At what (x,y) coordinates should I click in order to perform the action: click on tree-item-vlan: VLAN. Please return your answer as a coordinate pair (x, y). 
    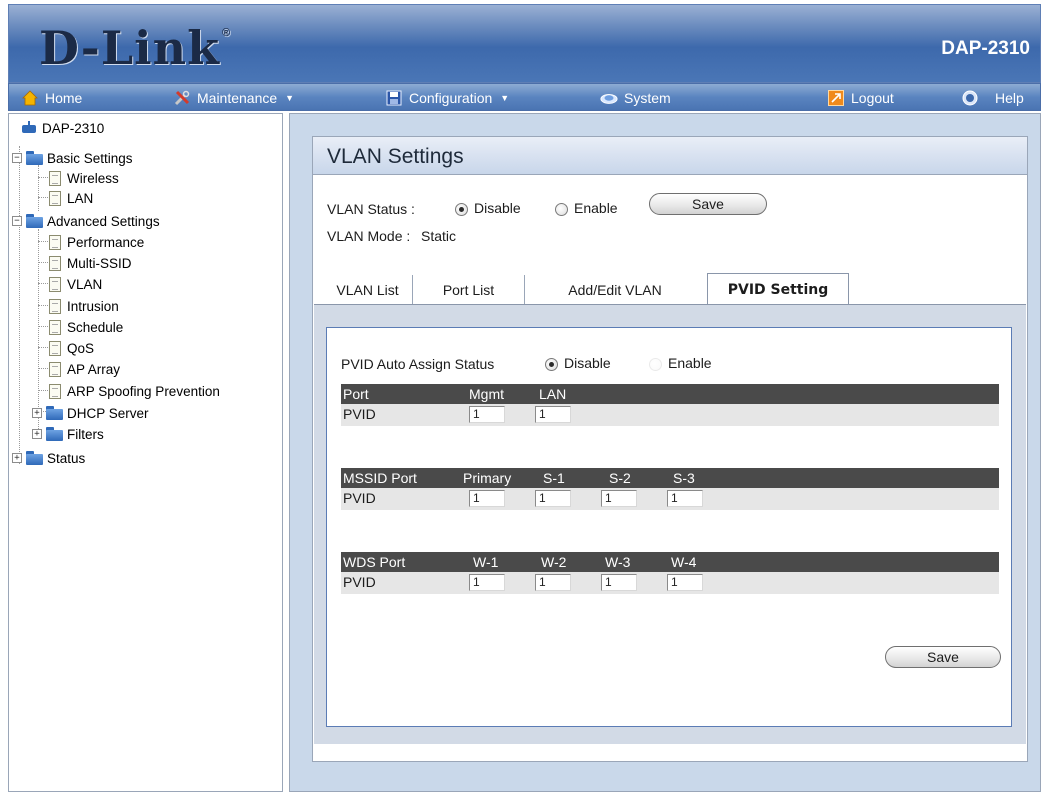
    Looking at the image, I should click on (75, 284).